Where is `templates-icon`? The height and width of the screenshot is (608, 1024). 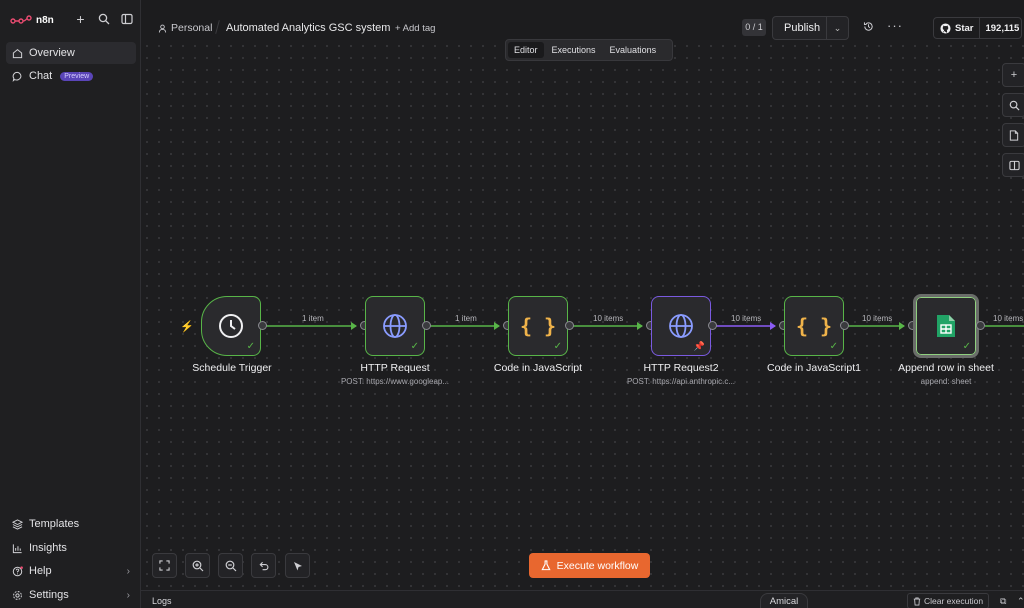
templates-icon is located at coordinates (17, 524).